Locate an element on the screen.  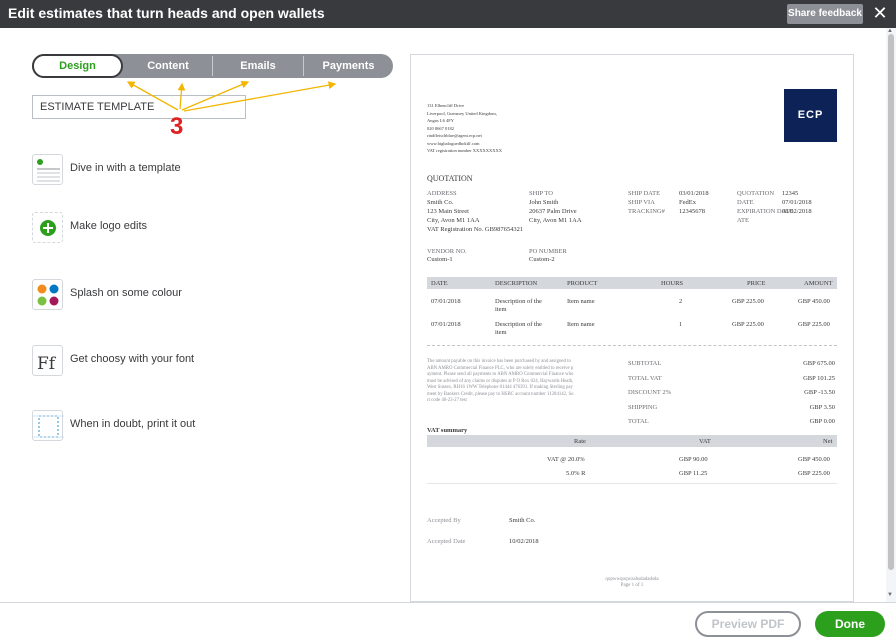
column-header: HOURS is located at coordinates (672, 283).